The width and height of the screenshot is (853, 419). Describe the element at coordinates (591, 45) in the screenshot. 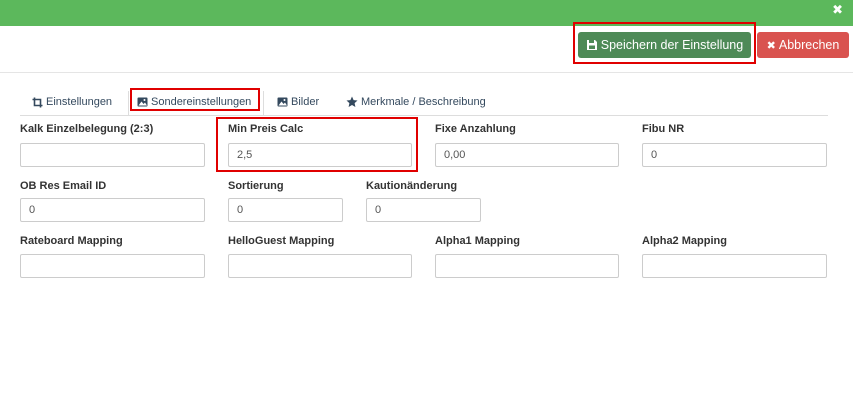

I see `floppy-disk-icon` at that location.